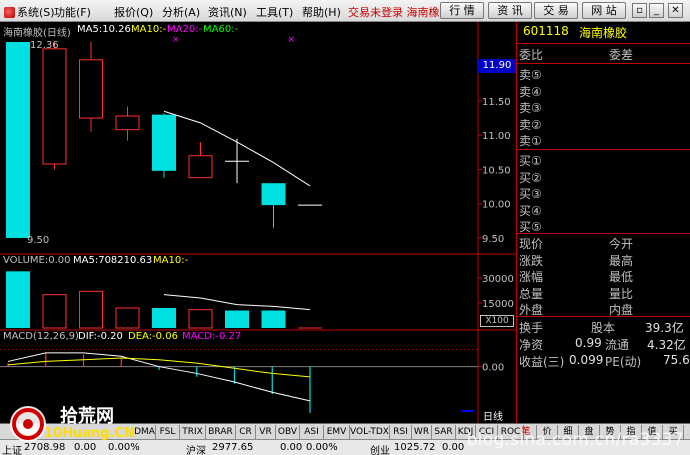  What do you see at coordinates (530, 194) in the screenshot?
I see `buy-level-label: 买③` at bounding box center [530, 194].